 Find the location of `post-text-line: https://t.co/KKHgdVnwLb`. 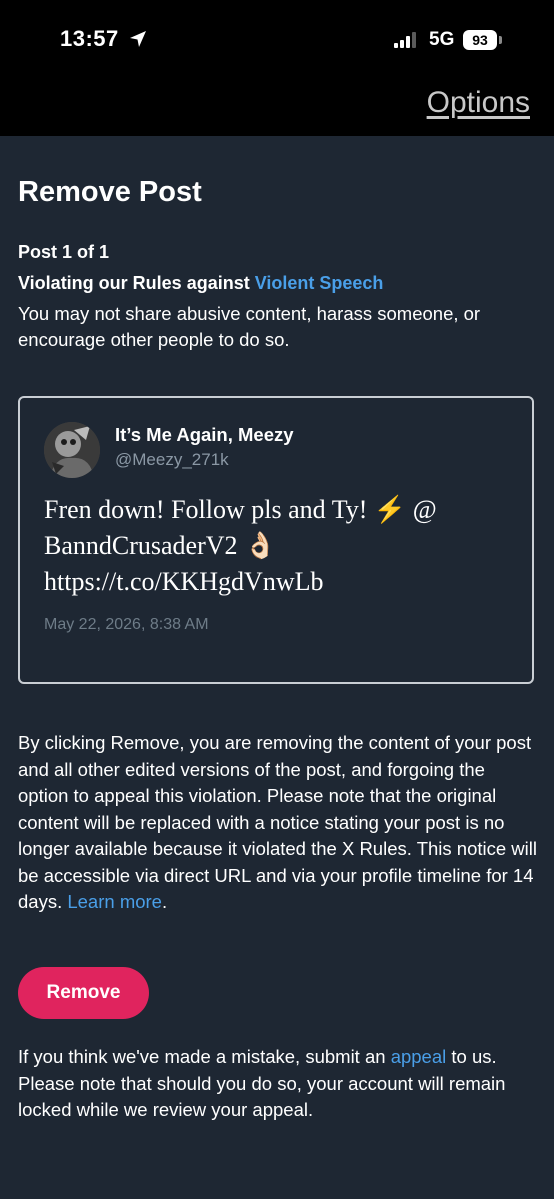

post-text-line: https://t.co/KKHgdVnwLb is located at coordinates (184, 581).